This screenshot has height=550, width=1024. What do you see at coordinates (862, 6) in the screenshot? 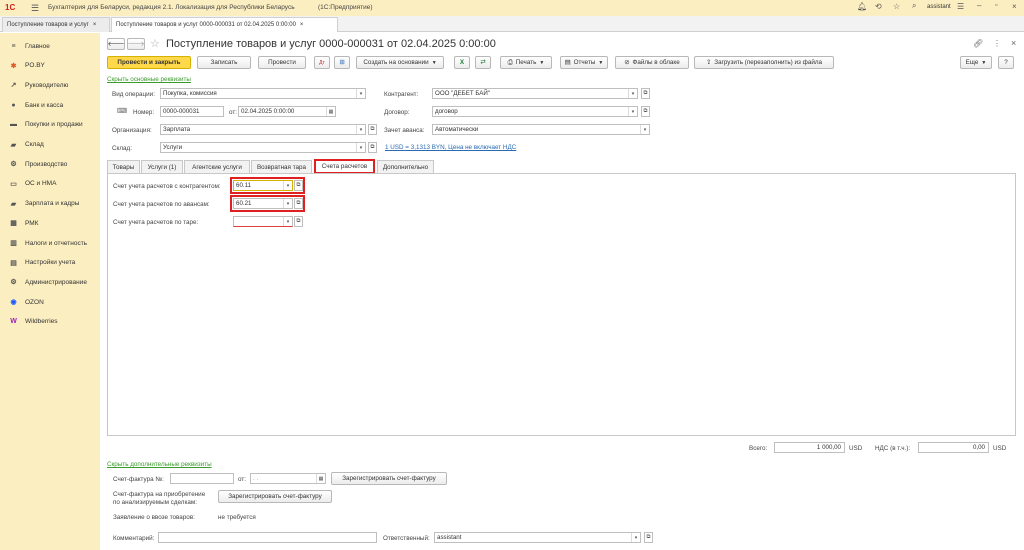
I see `bell-icon: 🔔︎` at bounding box center [862, 6].